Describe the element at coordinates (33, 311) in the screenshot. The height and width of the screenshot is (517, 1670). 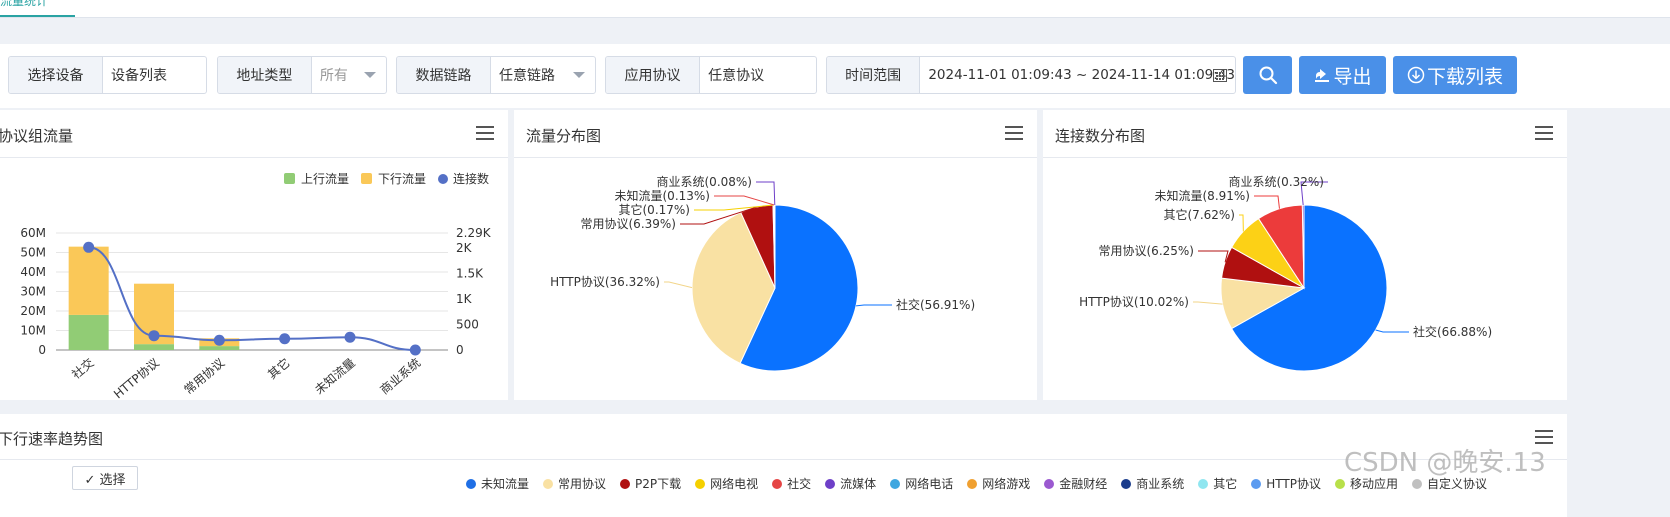
I see `y-tick-label: 20M` at that location.